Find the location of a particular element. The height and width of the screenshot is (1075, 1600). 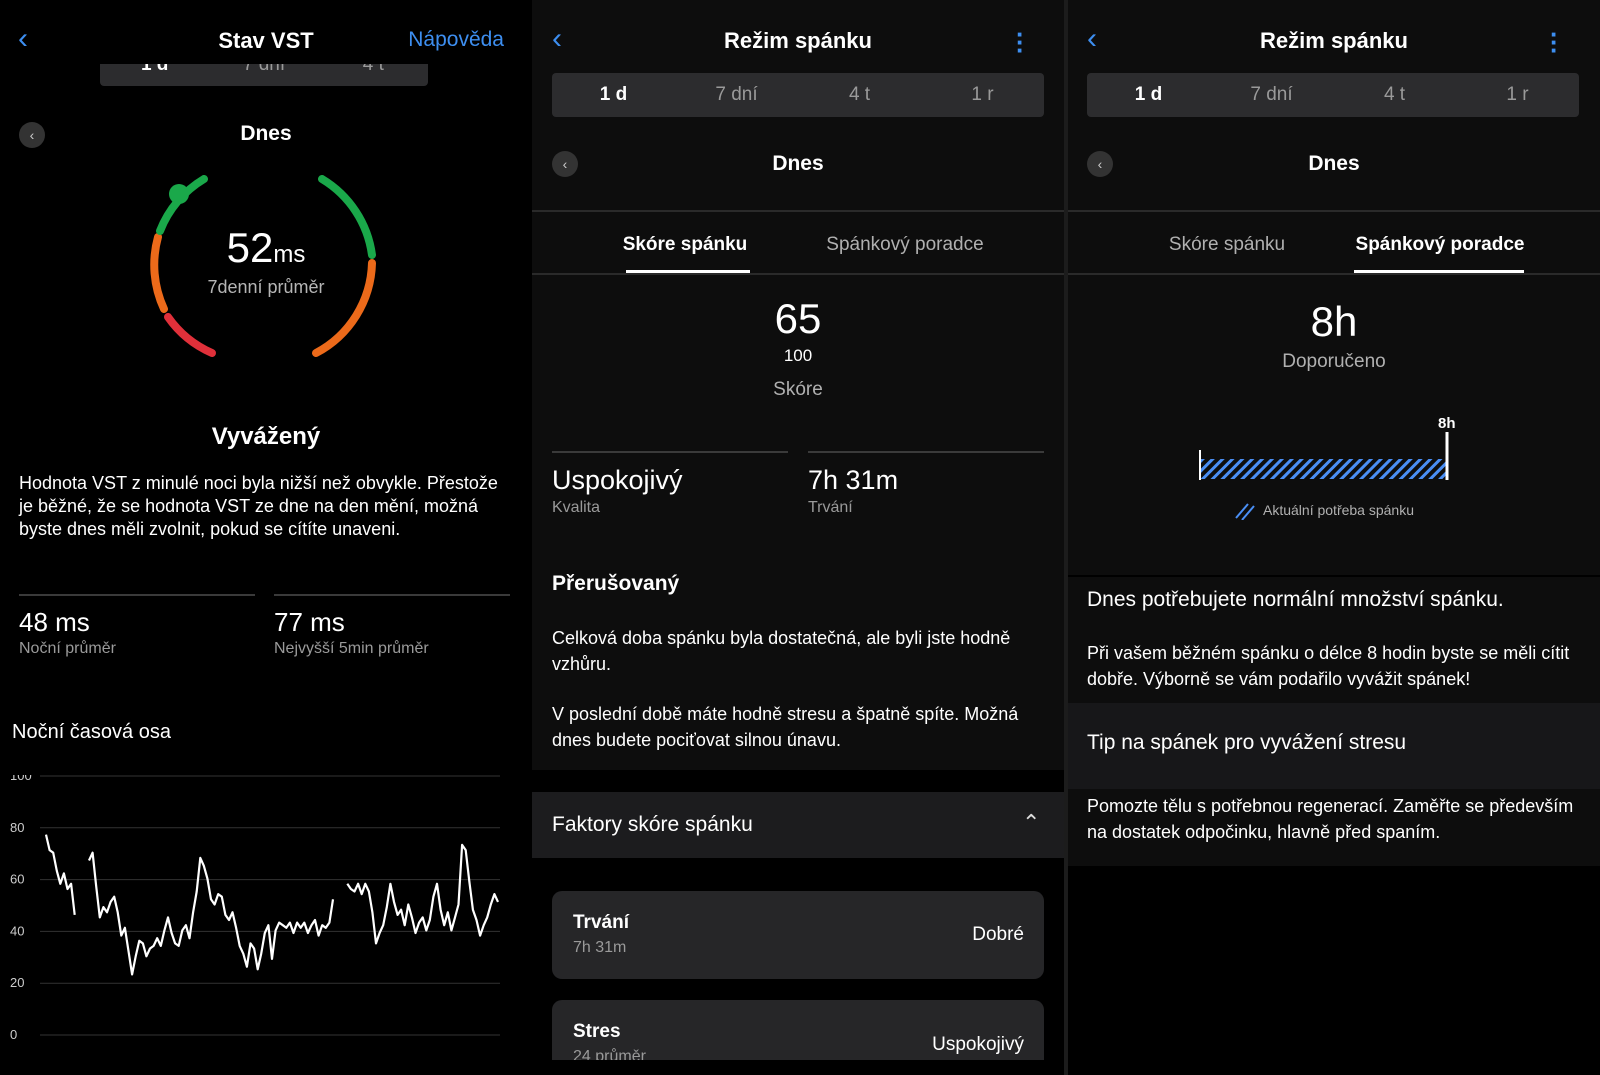

bottom-fade is located at coordinates (798, 1067).